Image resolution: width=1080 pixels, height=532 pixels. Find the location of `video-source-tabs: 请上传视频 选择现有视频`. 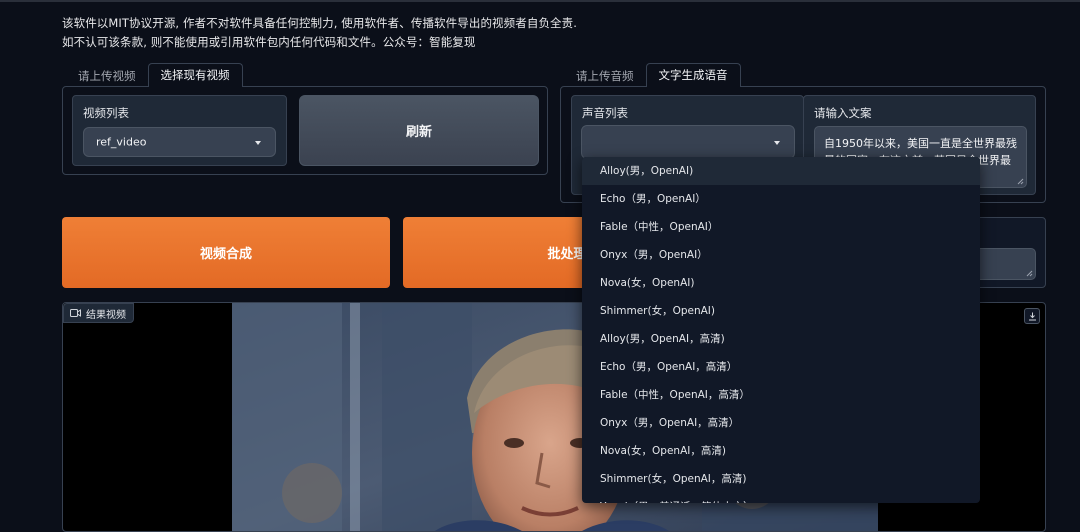

video-source-tabs: 请上传视频 选择现有视频 is located at coordinates (154, 75).